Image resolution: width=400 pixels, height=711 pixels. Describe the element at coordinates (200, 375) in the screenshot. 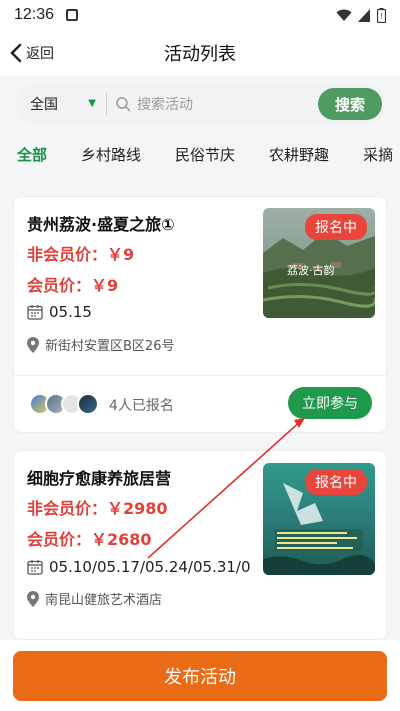

I see `card-divider` at that location.